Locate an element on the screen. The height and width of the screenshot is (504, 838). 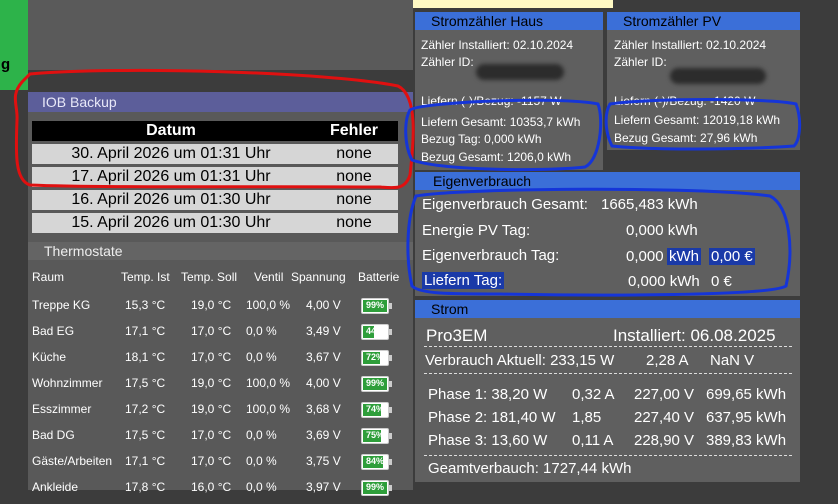
top-left-tile-label: g is located at coordinates (6, 64).